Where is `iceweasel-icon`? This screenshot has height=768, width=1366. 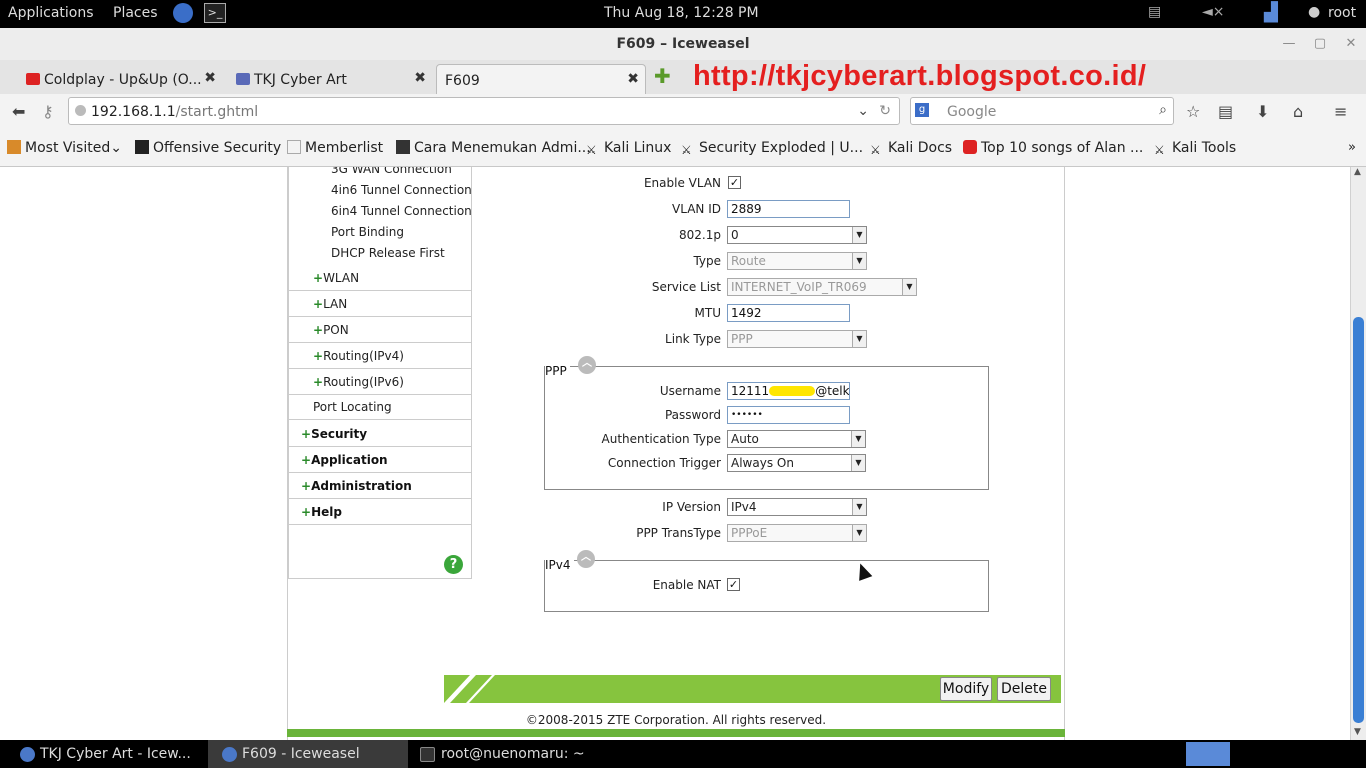
iceweasel-icon is located at coordinates (229, 754).